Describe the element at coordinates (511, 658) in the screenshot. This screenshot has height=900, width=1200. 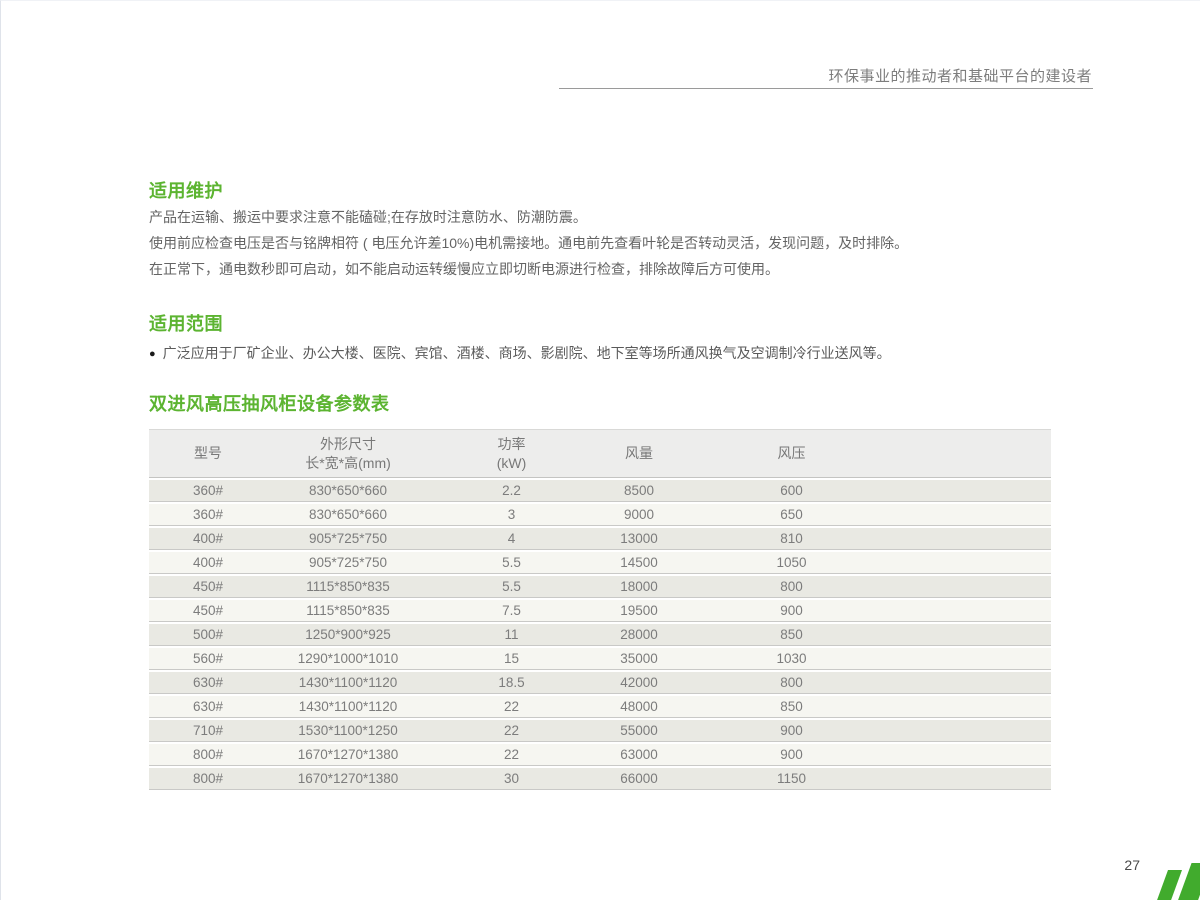
I see `table-cell: 15` at that location.